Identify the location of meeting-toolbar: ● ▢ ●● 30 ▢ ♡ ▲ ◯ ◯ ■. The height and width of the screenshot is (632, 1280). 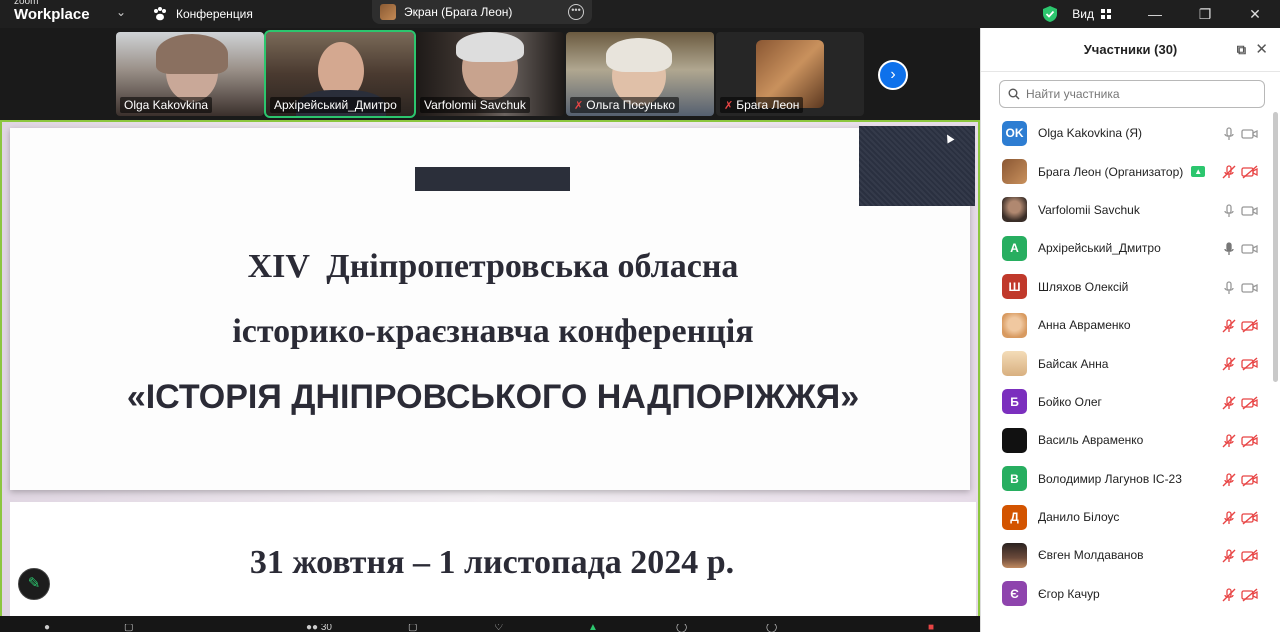
(490, 624).